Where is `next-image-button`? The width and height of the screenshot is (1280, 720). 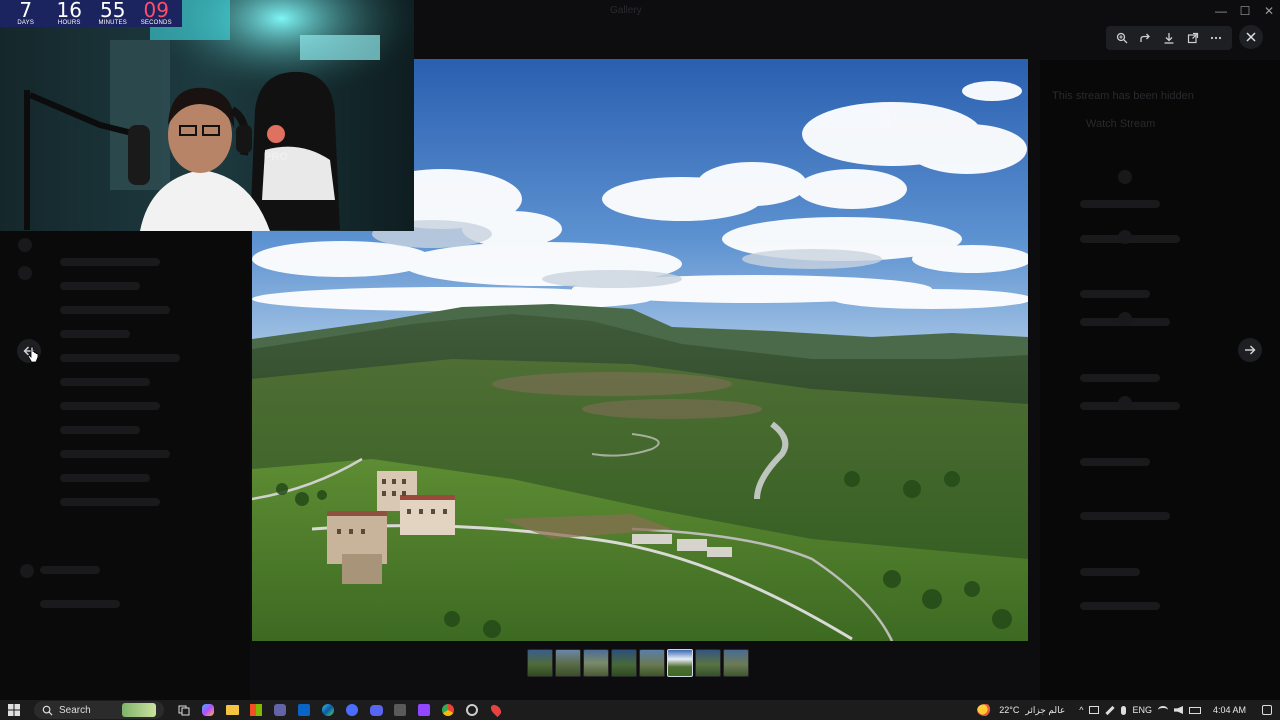
next-image-button is located at coordinates (1250, 350).